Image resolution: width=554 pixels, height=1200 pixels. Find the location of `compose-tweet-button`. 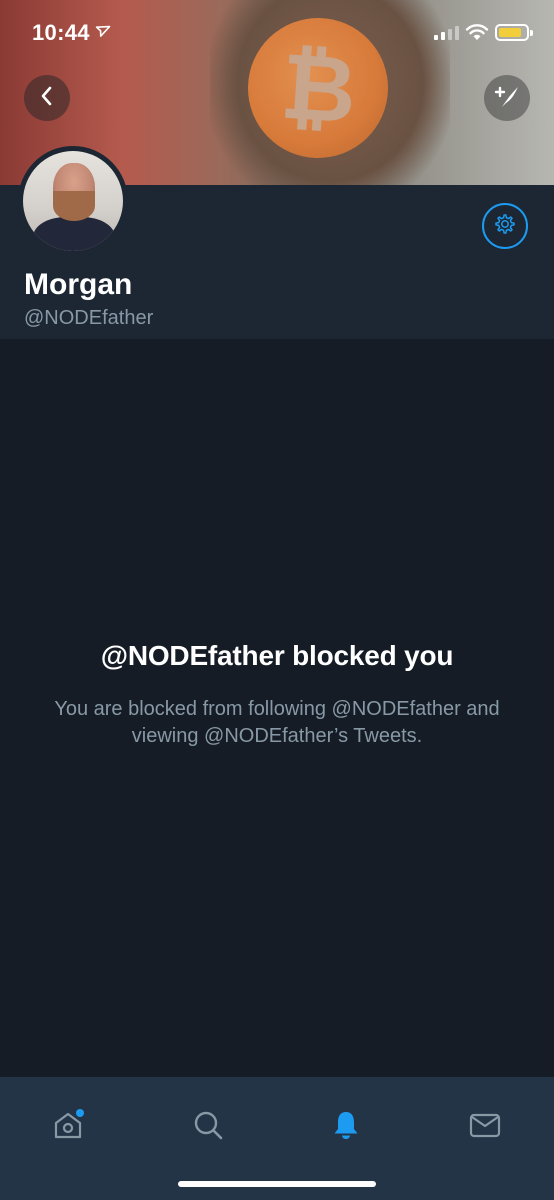

compose-tweet-button is located at coordinates (507, 98).